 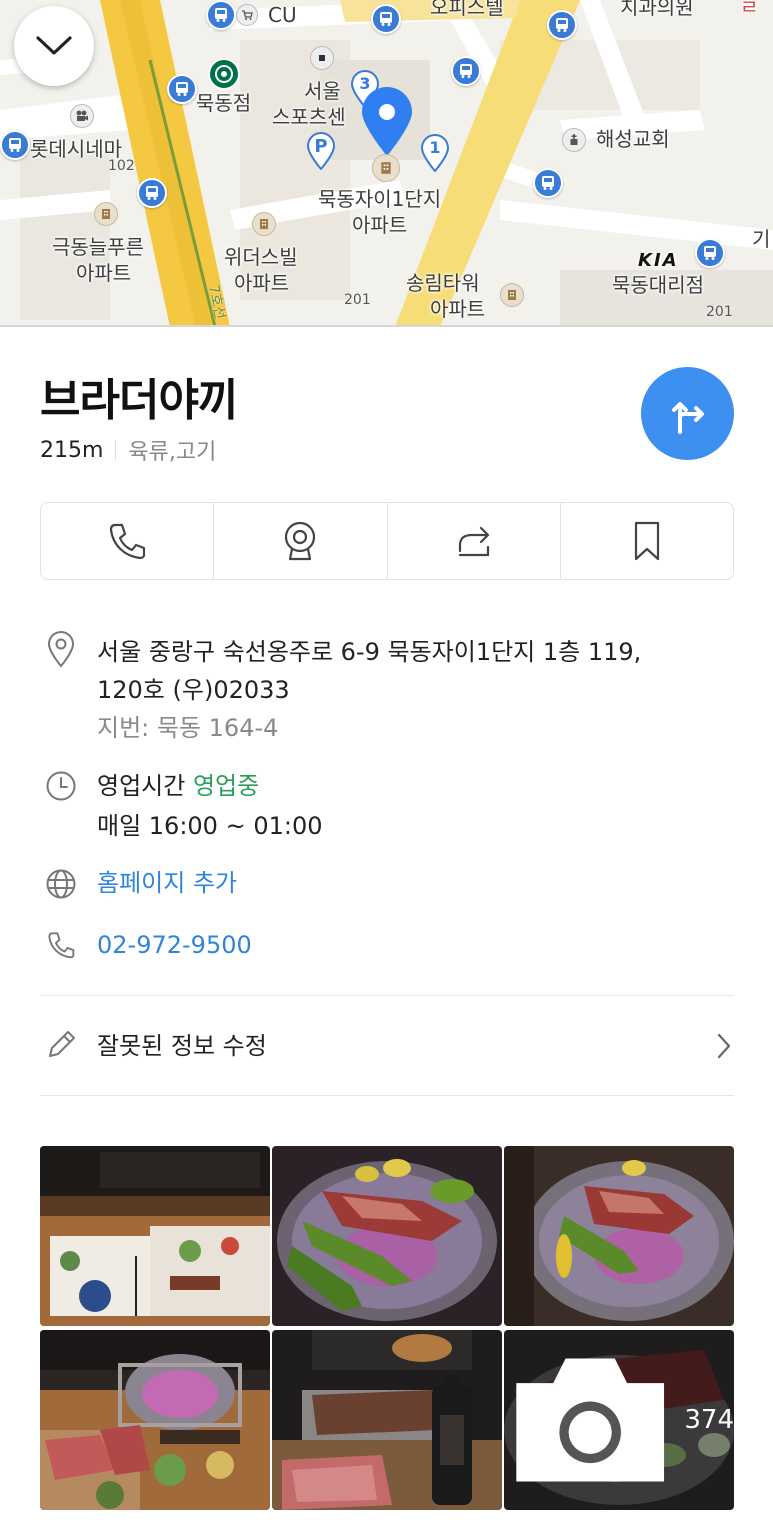 What do you see at coordinates (193, 690) in the screenshot?
I see `address-line-2: 120호 (우)02033` at bounding box center [193, 690].